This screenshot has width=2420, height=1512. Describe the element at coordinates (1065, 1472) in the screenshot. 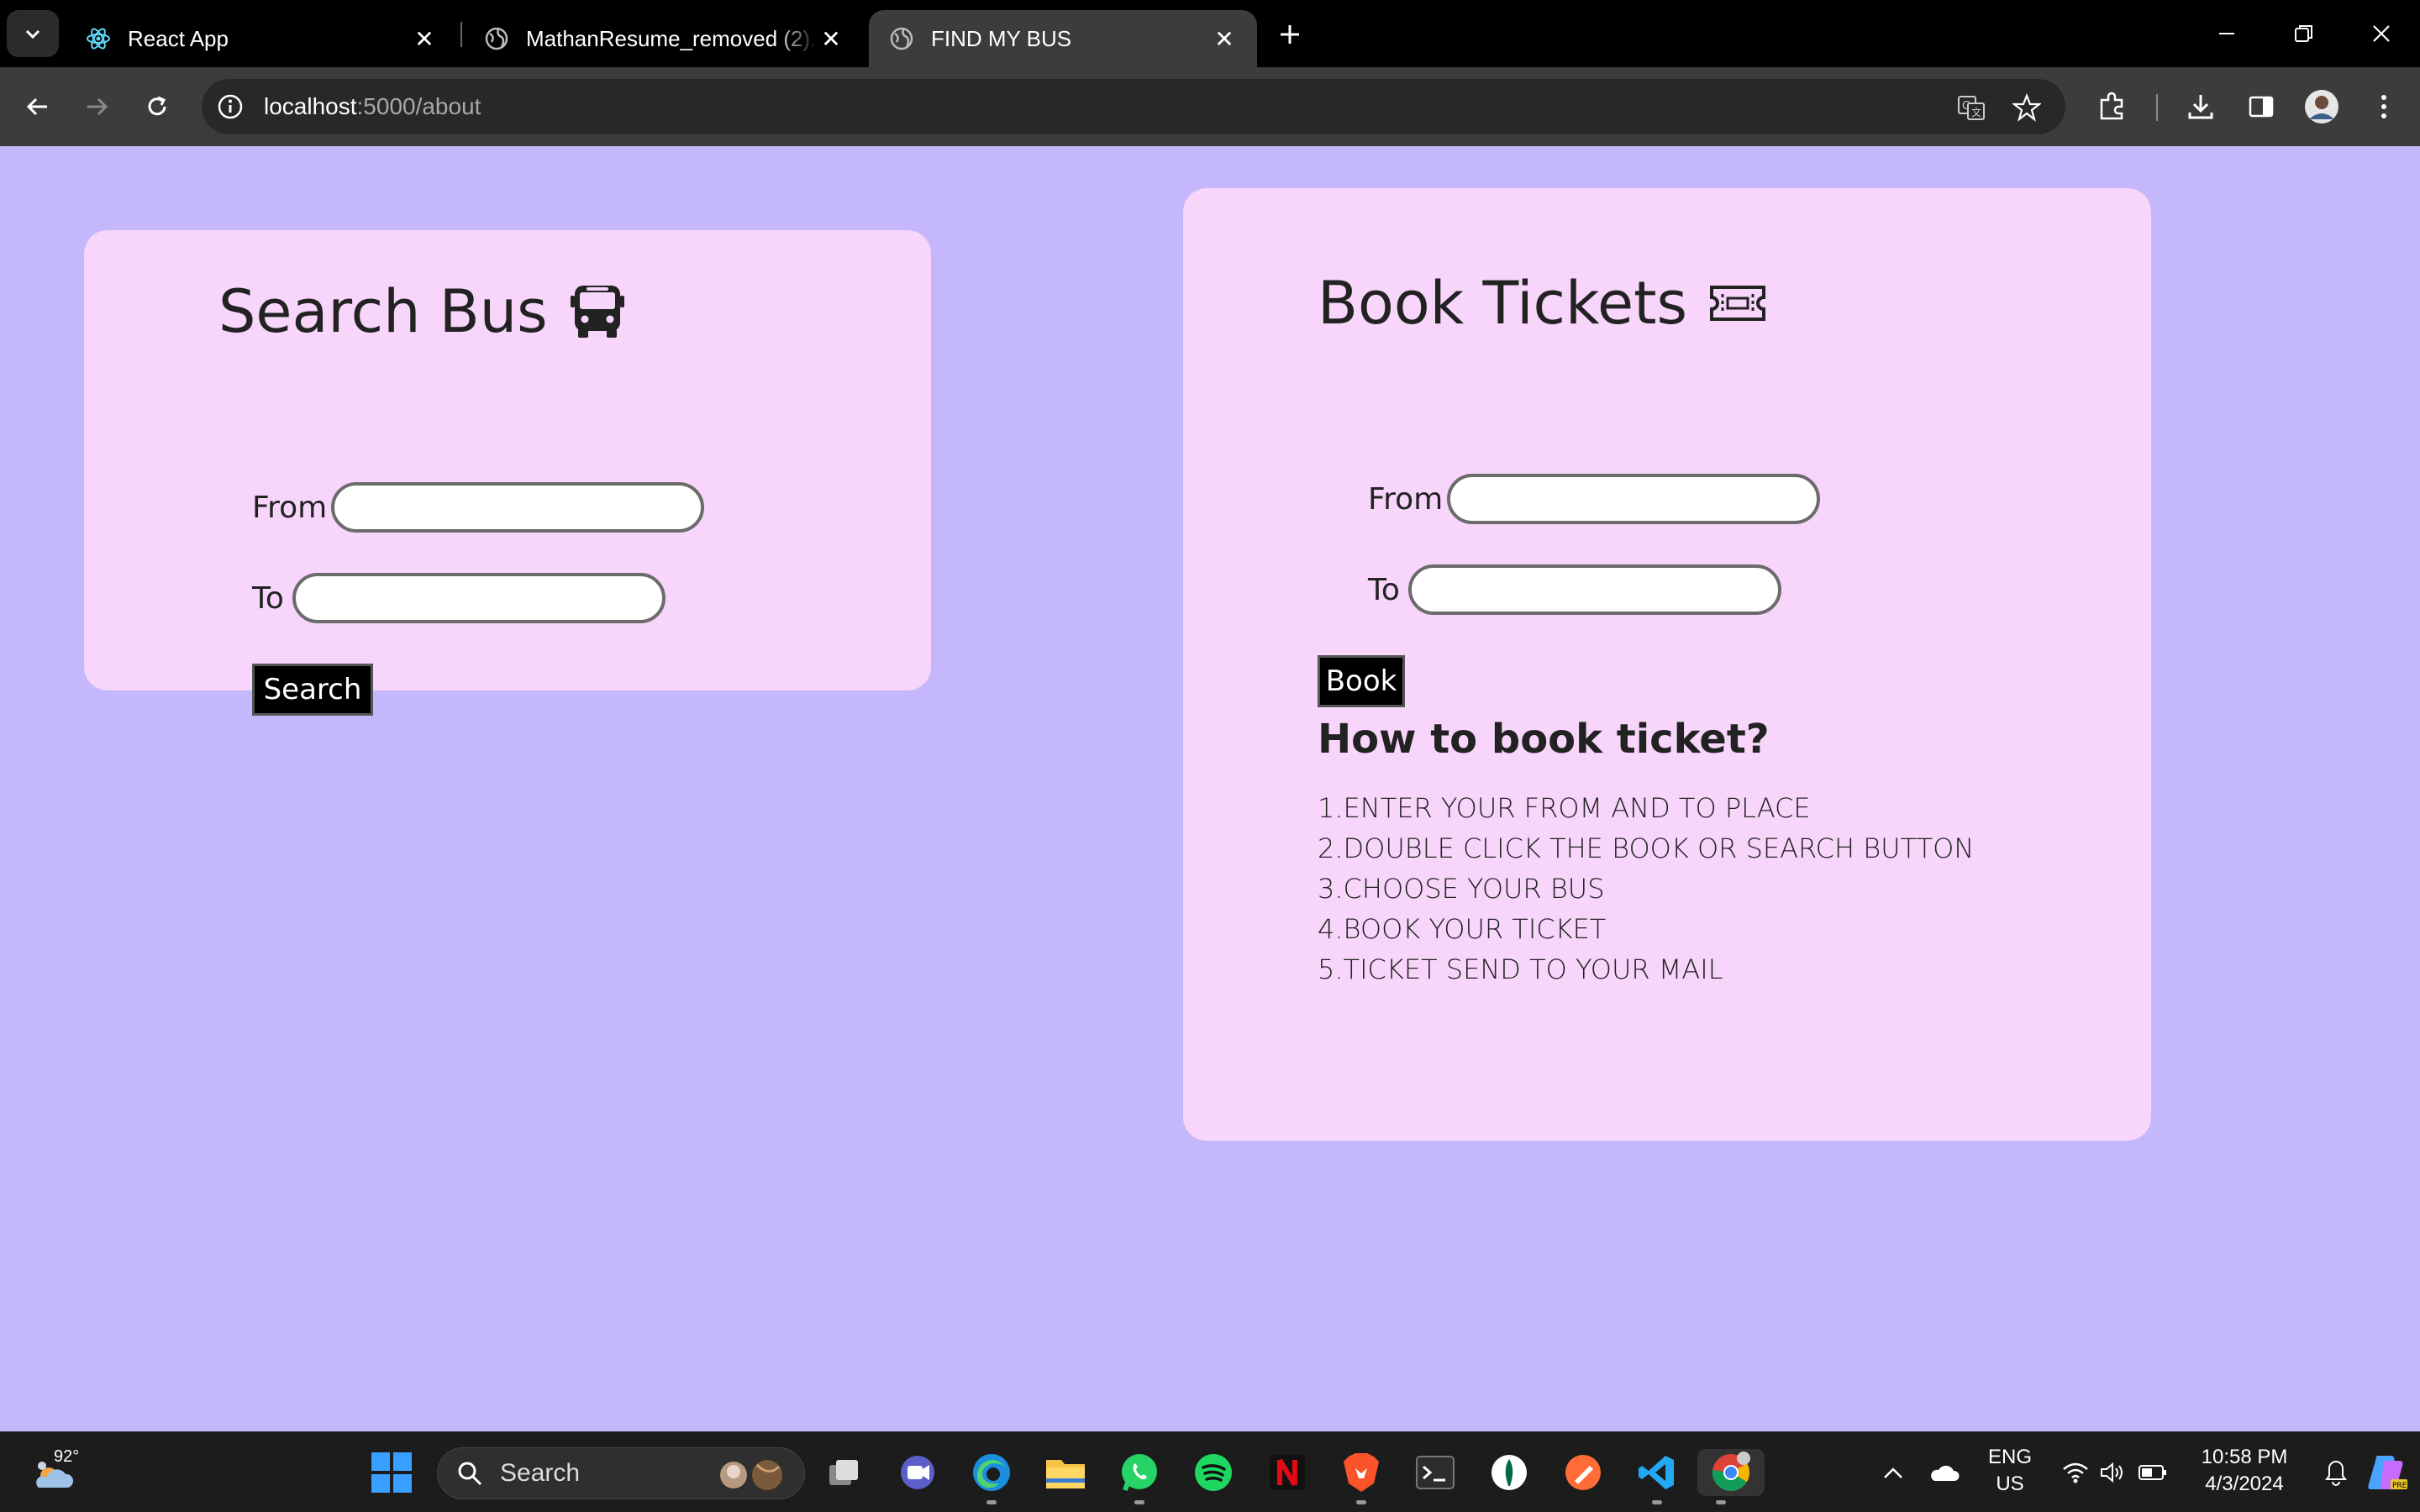

I see `taskbar-file-explorer` at that location.